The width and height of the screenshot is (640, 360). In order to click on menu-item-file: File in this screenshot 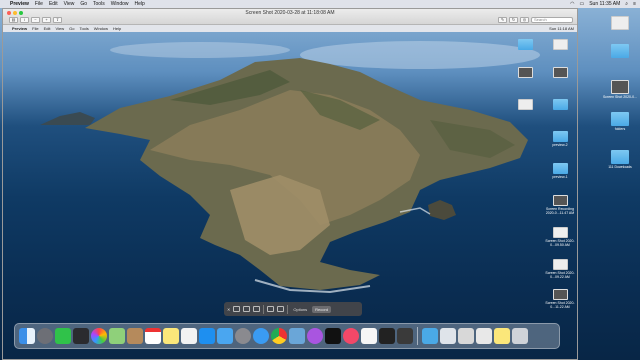, I will do `click(39, 4)`.